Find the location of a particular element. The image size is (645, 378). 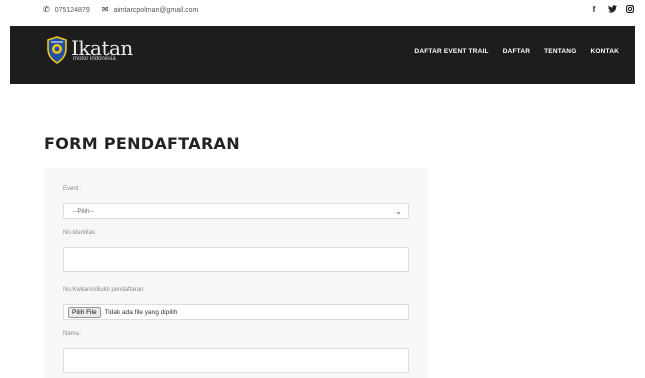

top-contact-bar: ✆ 075124879 ✉ aimtarcpolman@gmail.com f is located at coordinates (322, 12).